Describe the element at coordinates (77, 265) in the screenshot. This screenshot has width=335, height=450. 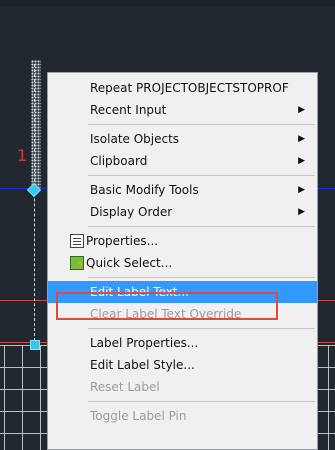
I see `quick-select-icon` at that location.